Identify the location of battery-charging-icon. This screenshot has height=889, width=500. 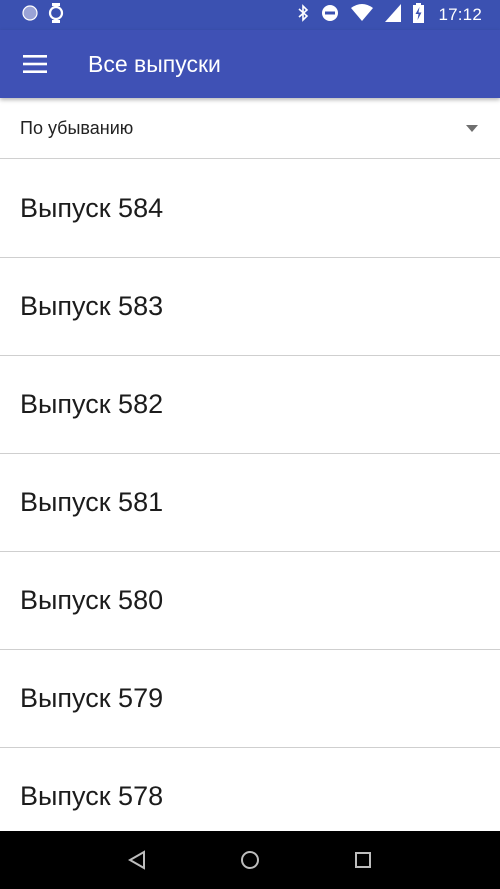
(419, 15).